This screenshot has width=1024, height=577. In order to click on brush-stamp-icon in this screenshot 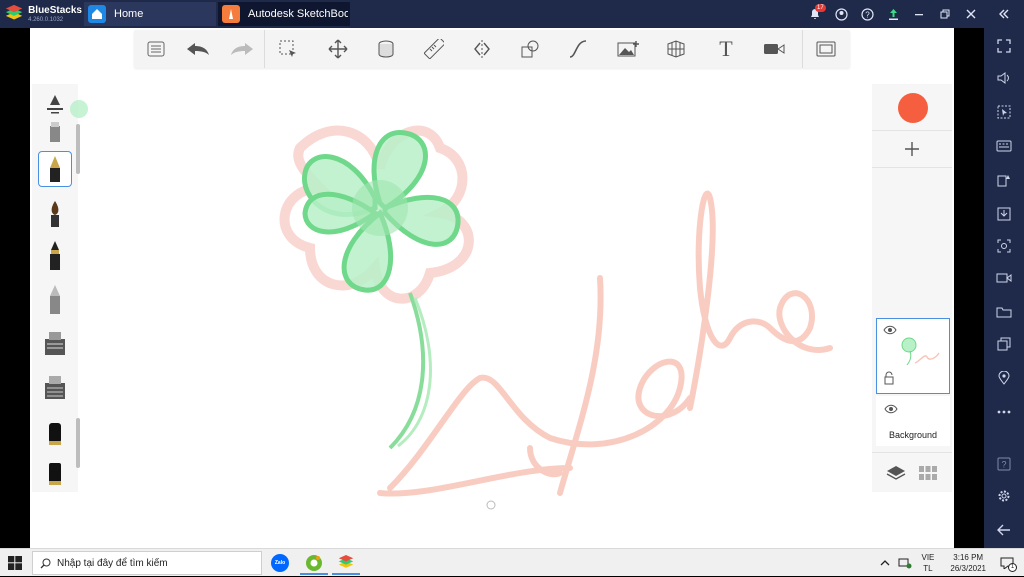, I will do `click(55, 344)`.